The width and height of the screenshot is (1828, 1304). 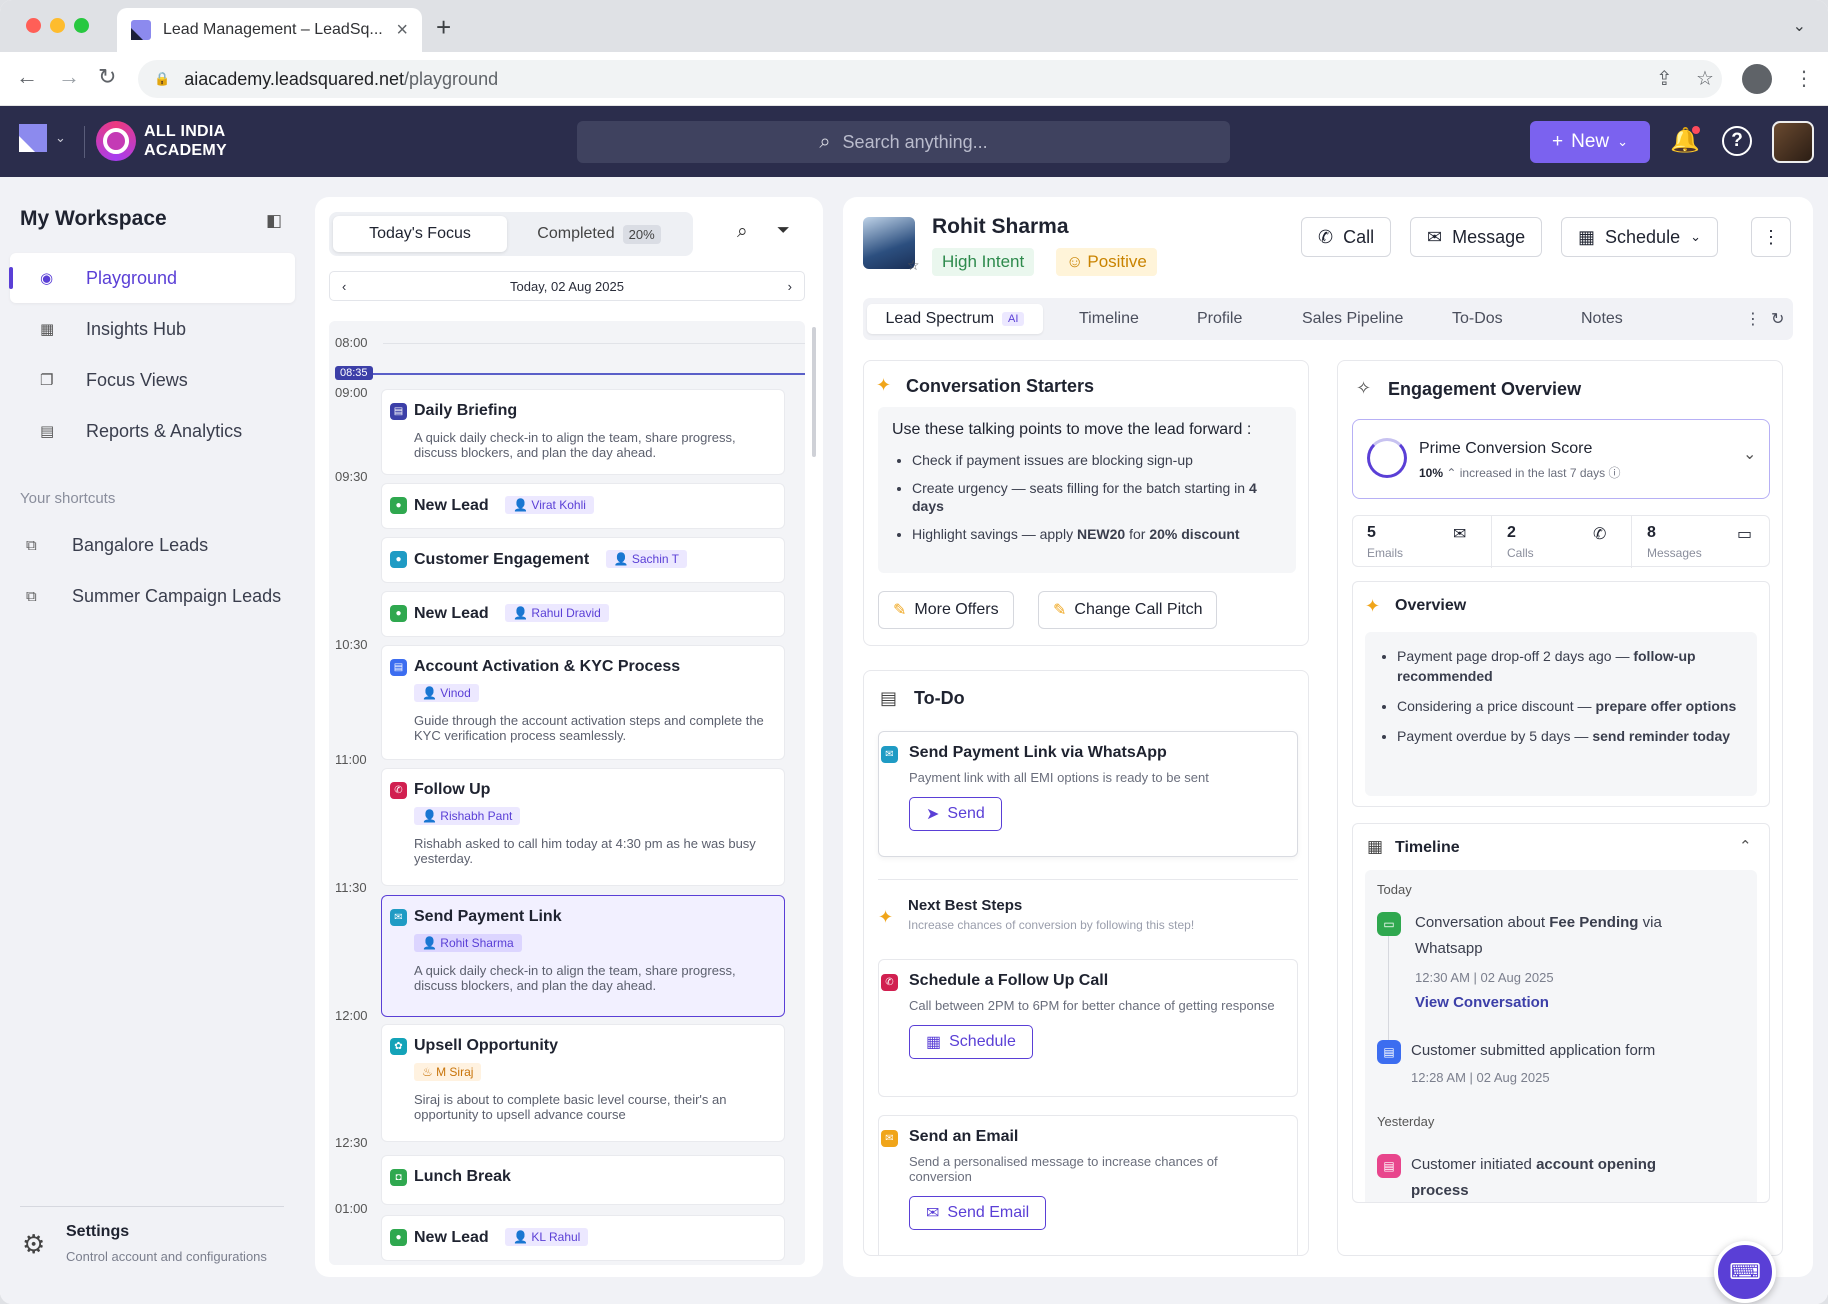 I want to click on tab-notes: Notes, so click(x=1602, y=319).